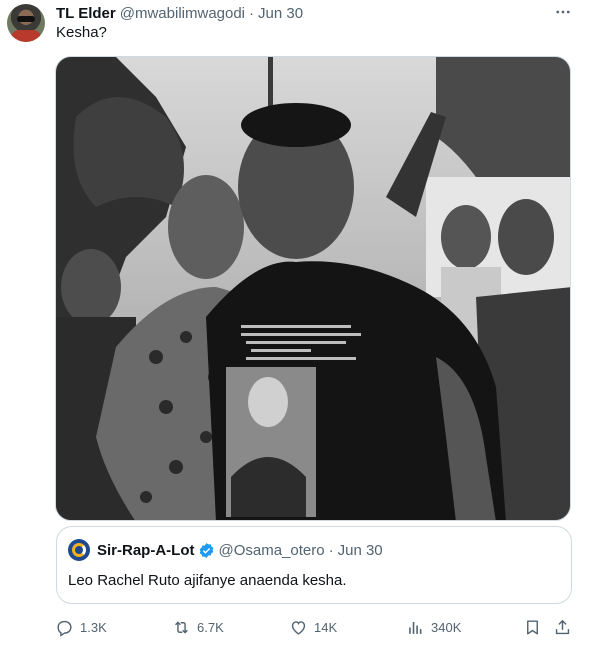 The image size is (597, 645). I want to click on reply-count: 1.3K, so click(93, 627).